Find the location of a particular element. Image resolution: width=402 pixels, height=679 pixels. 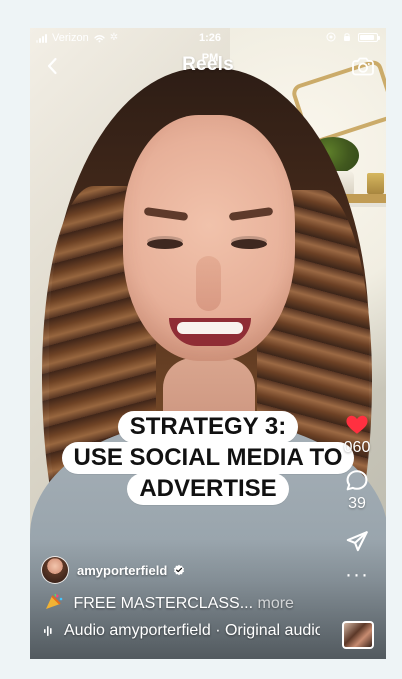

share-button is located at coordinates (357, 542).